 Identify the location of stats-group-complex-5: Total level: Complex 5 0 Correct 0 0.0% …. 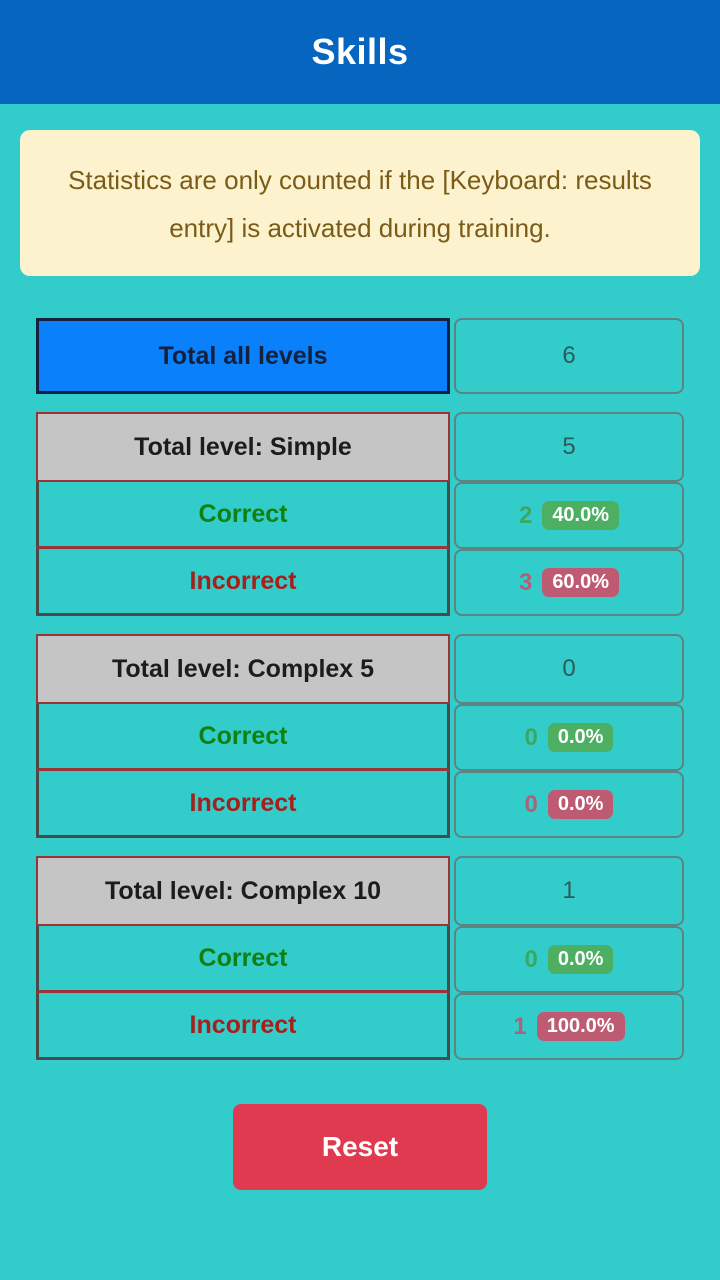
(360, 736).